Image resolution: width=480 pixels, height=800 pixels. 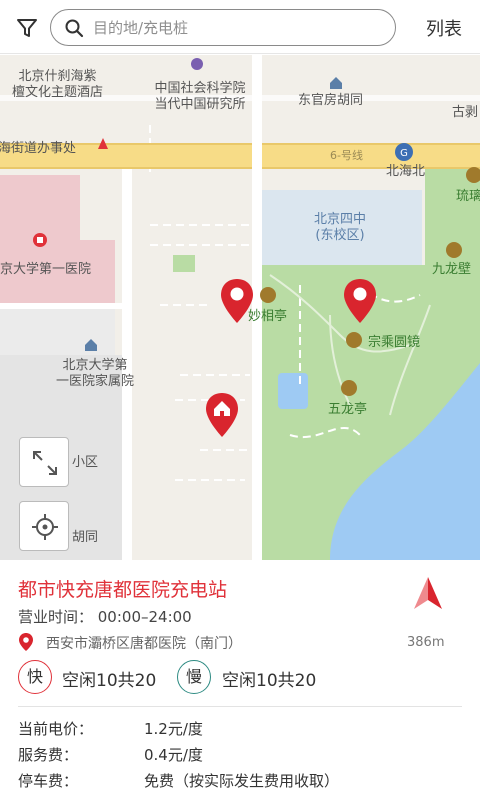 What do you see at coordinates (339, 227) in the screenshot?
I see `map-label-school: 北京四中 (东校区)` at bounding box center [339, 227].